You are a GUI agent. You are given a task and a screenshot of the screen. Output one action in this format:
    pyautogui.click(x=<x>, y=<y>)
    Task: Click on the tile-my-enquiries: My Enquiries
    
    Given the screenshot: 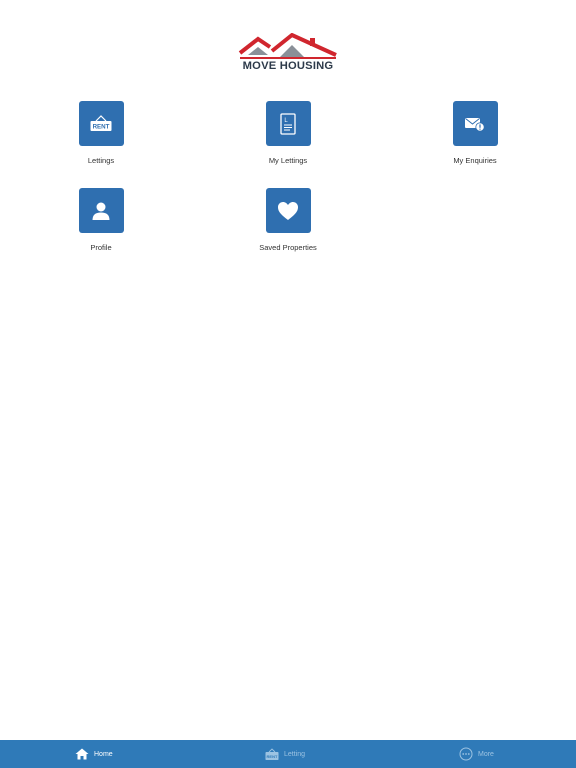 What is the action you would take?
    pyautogui.click(x=475, y=133)
    